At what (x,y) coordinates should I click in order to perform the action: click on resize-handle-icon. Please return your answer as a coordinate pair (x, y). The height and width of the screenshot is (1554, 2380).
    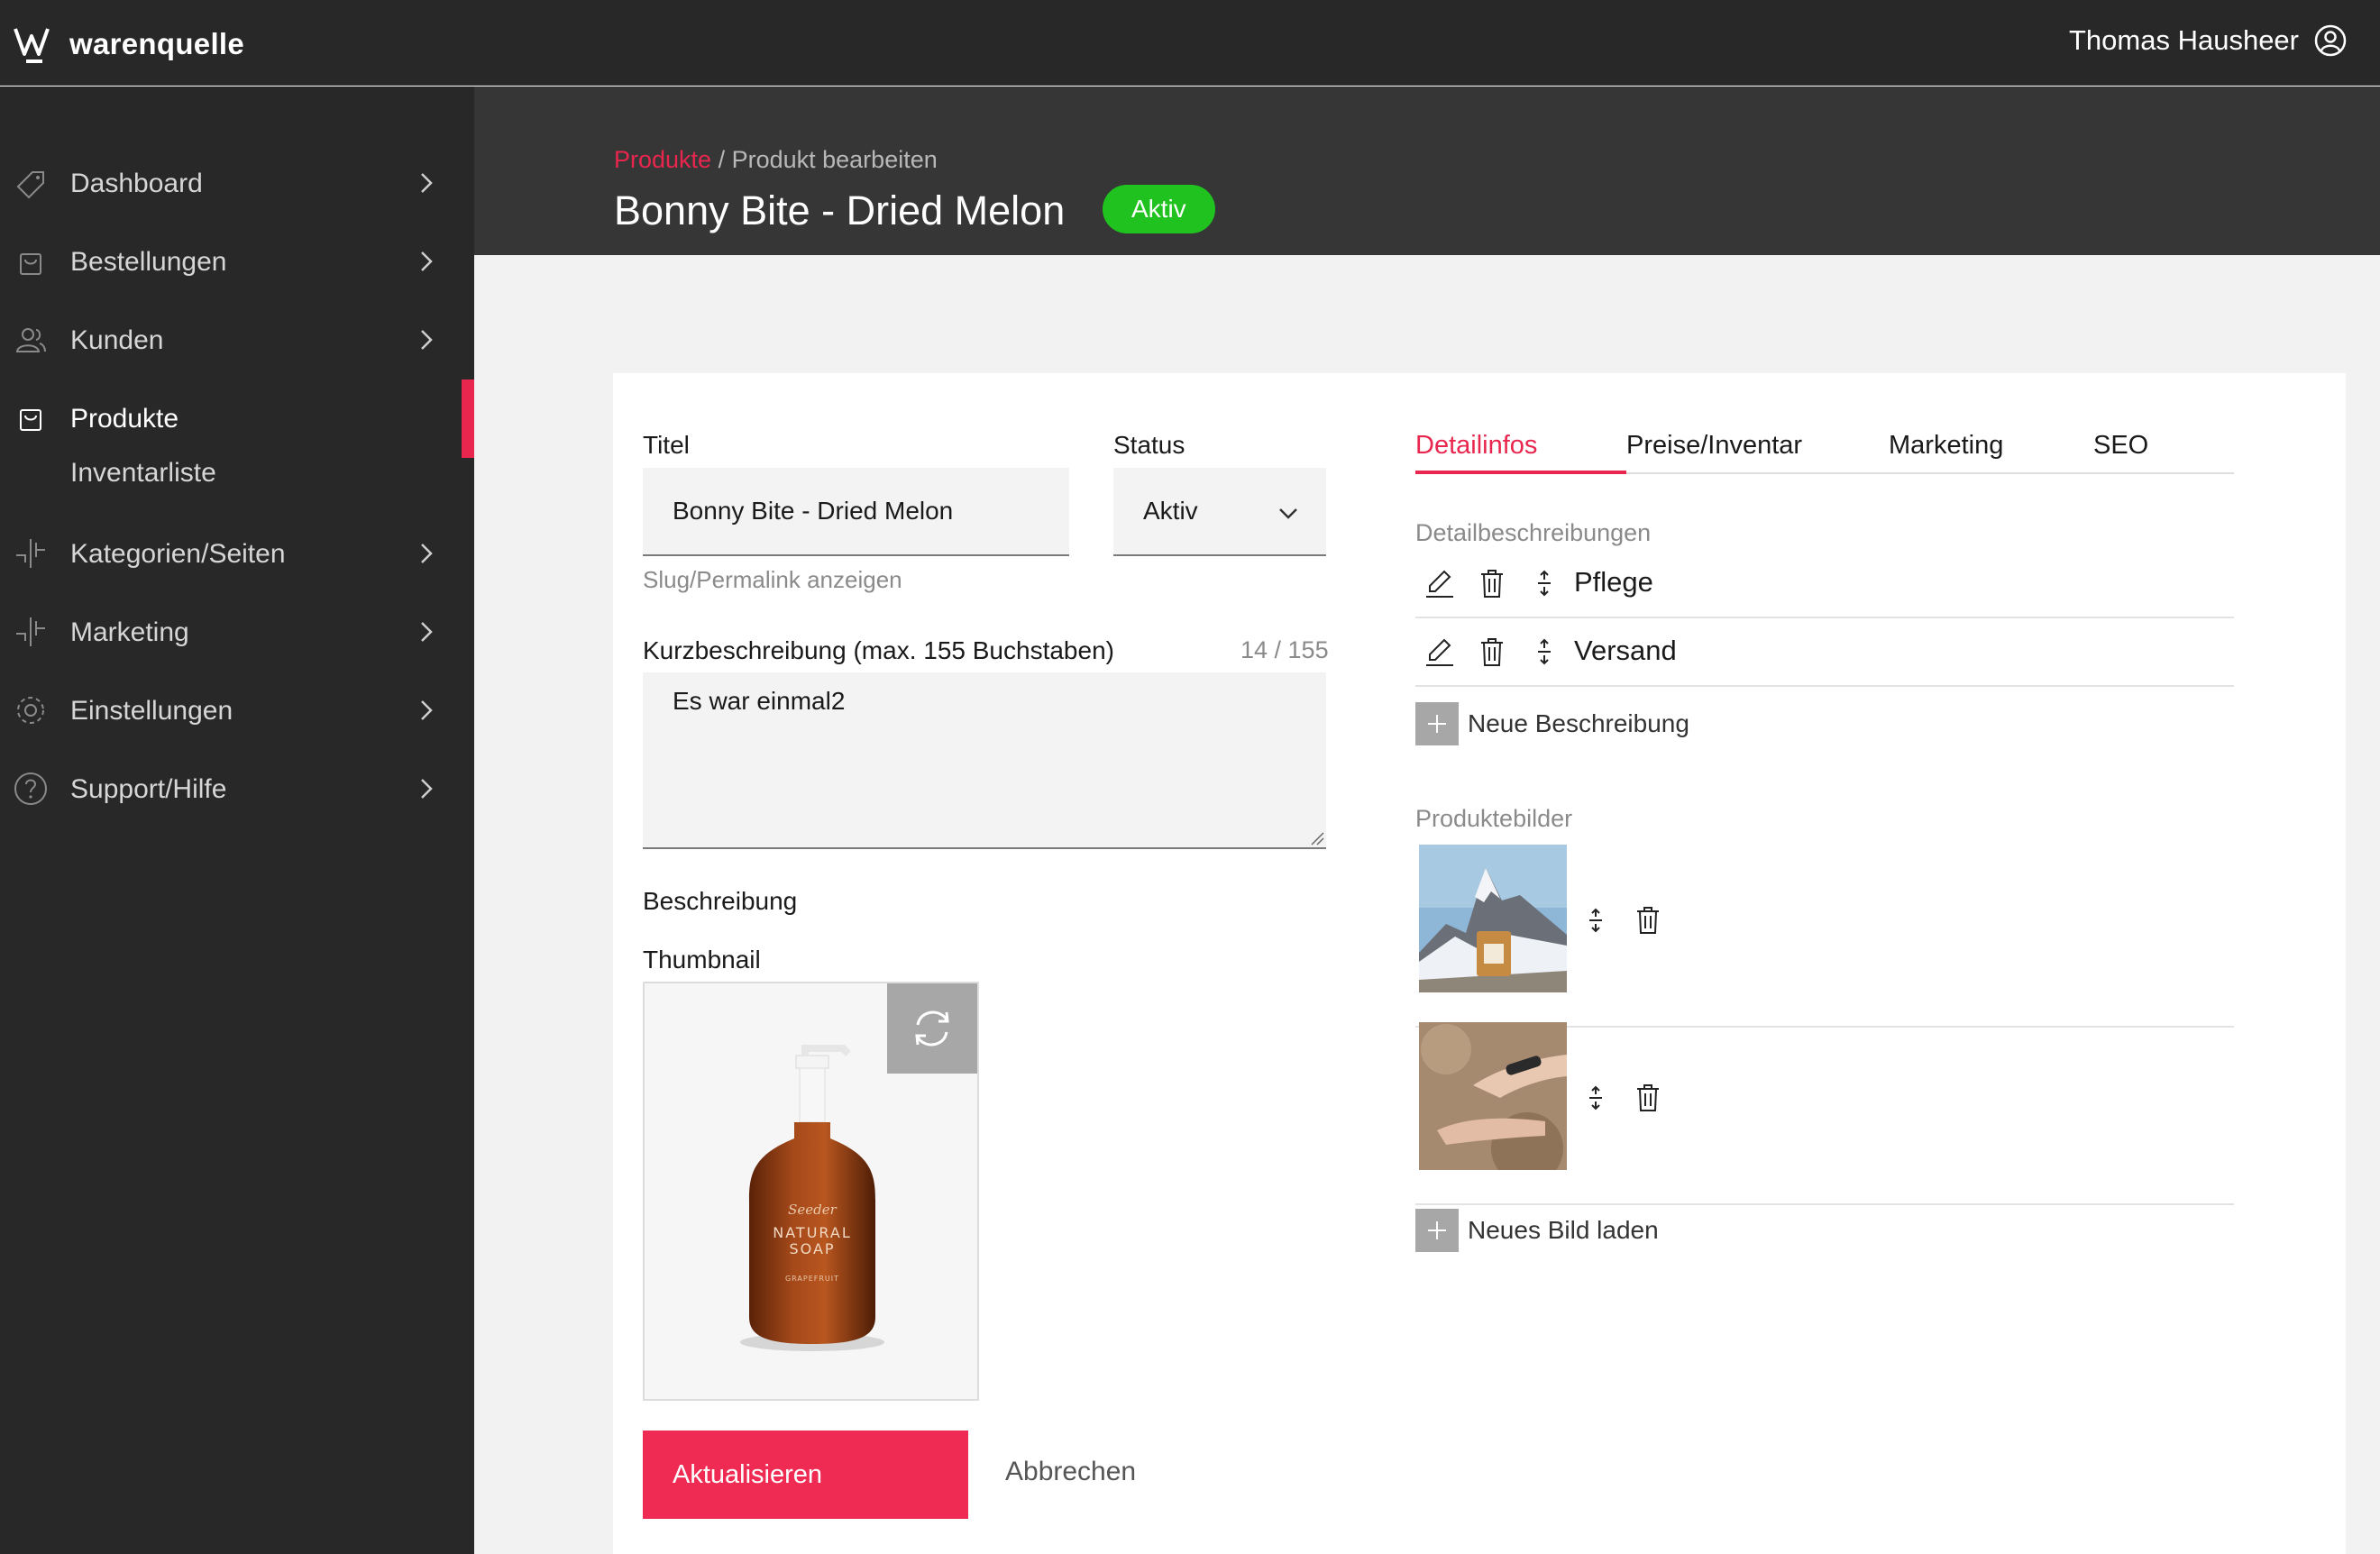
    Looking at the image, I should click on (1316, 837).